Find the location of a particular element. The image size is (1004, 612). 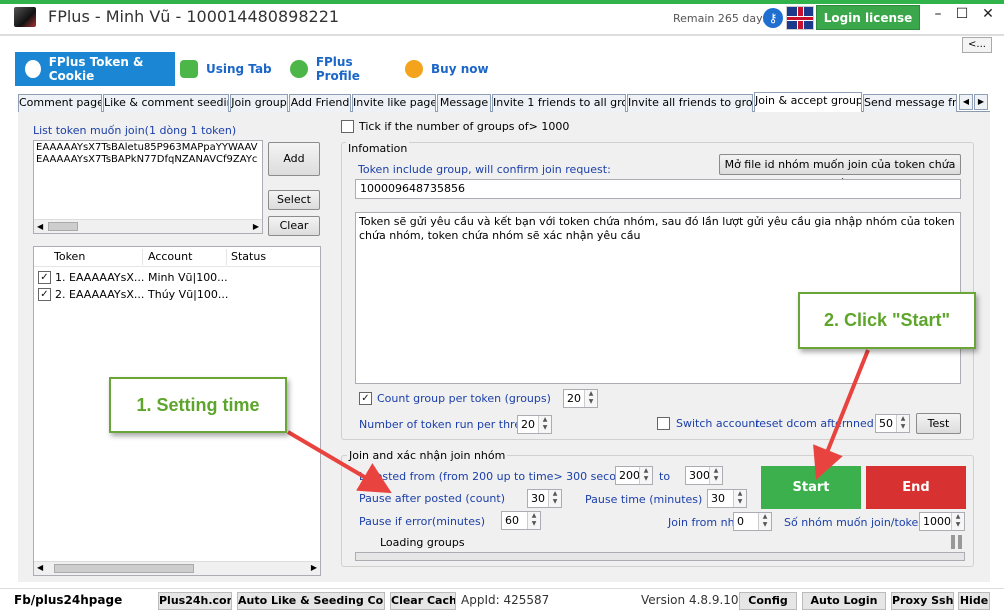

posted-from-stepper: 200 ▲ ▼ is located at coordinates (634, 475).